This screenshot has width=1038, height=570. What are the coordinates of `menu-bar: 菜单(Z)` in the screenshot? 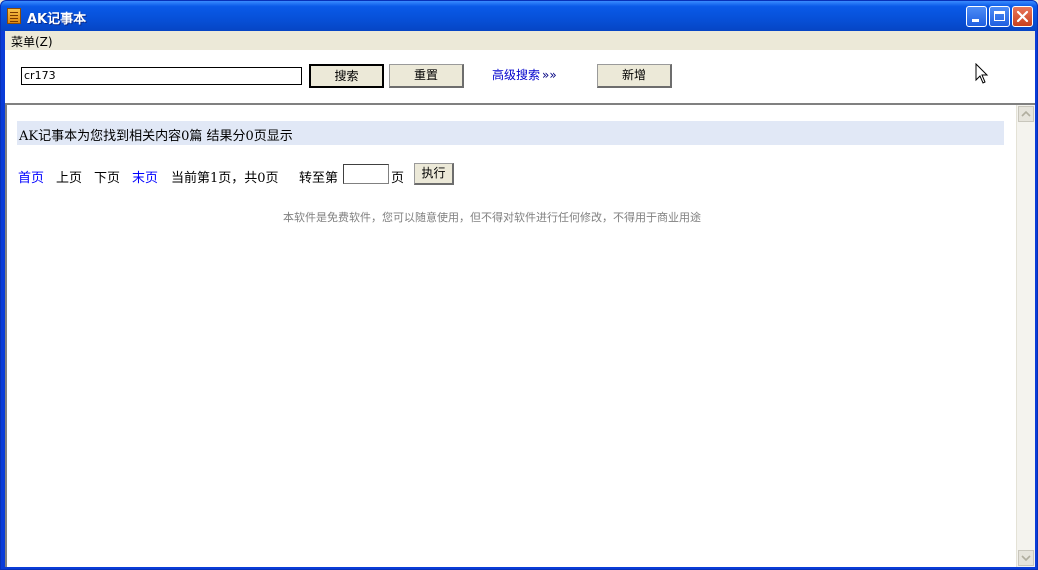 It's located at (520, 40).